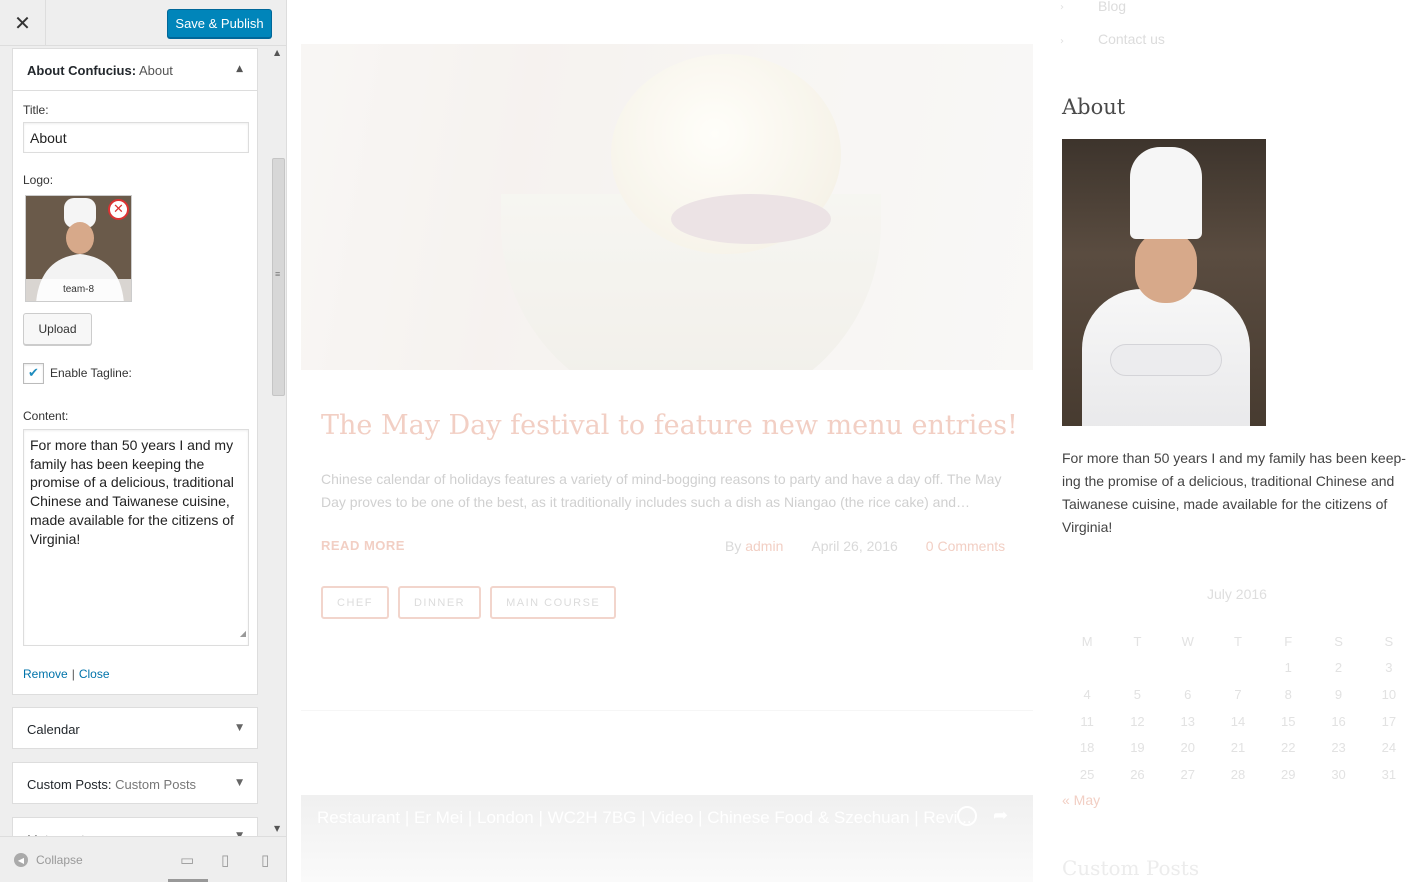  I want to click on widget-name: About Confucius:, so click(82, 70).